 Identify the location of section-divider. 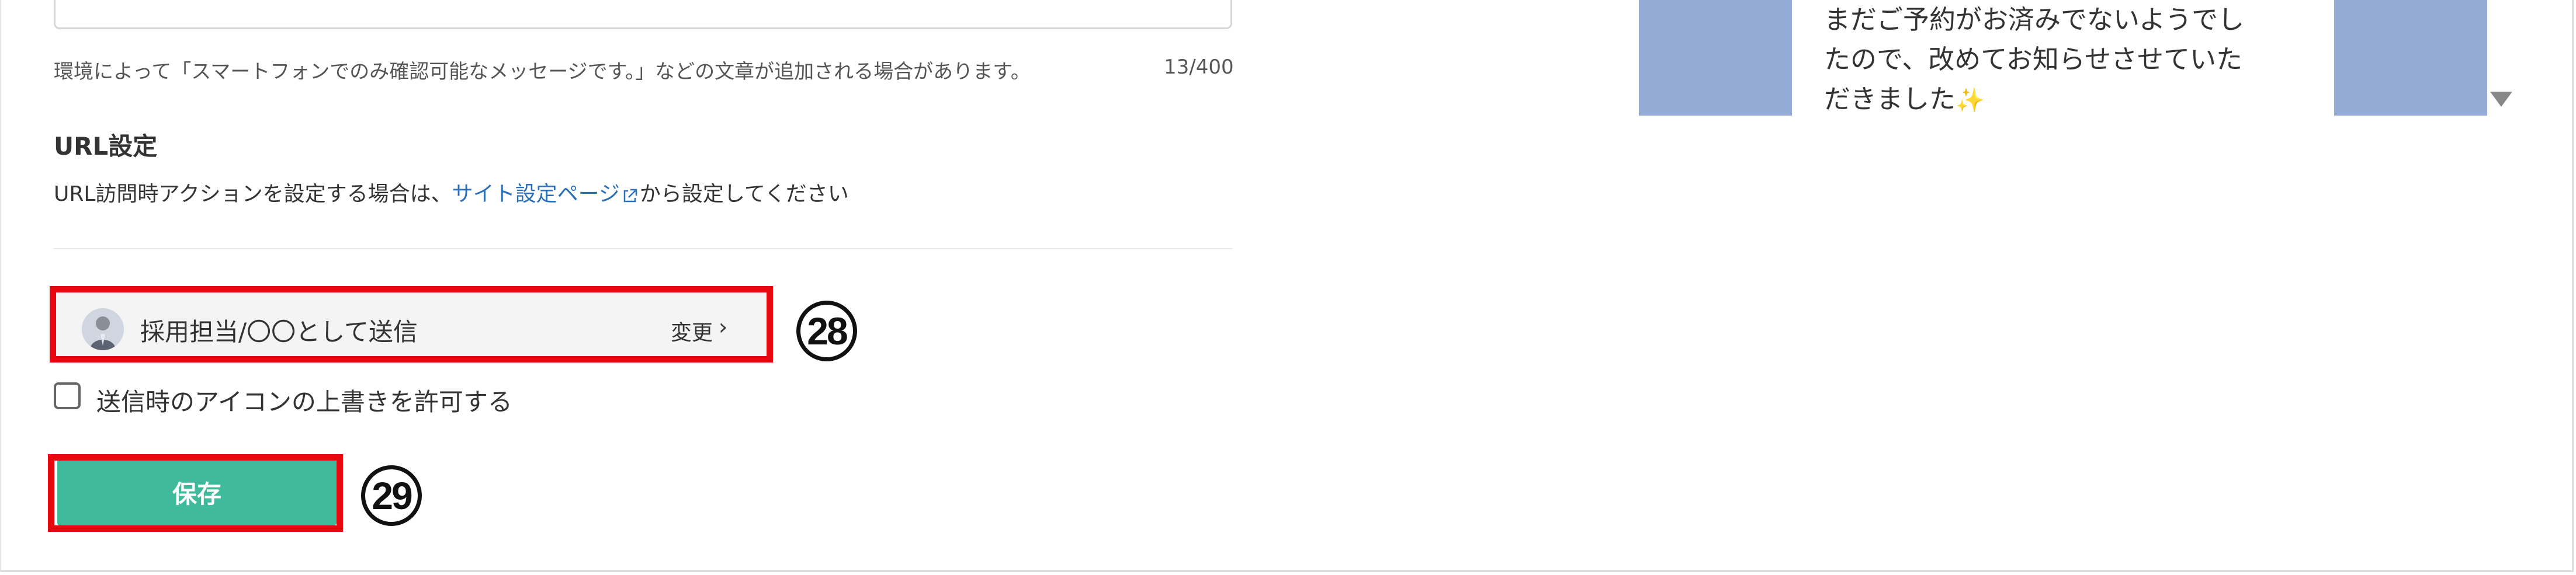
(643, 249).